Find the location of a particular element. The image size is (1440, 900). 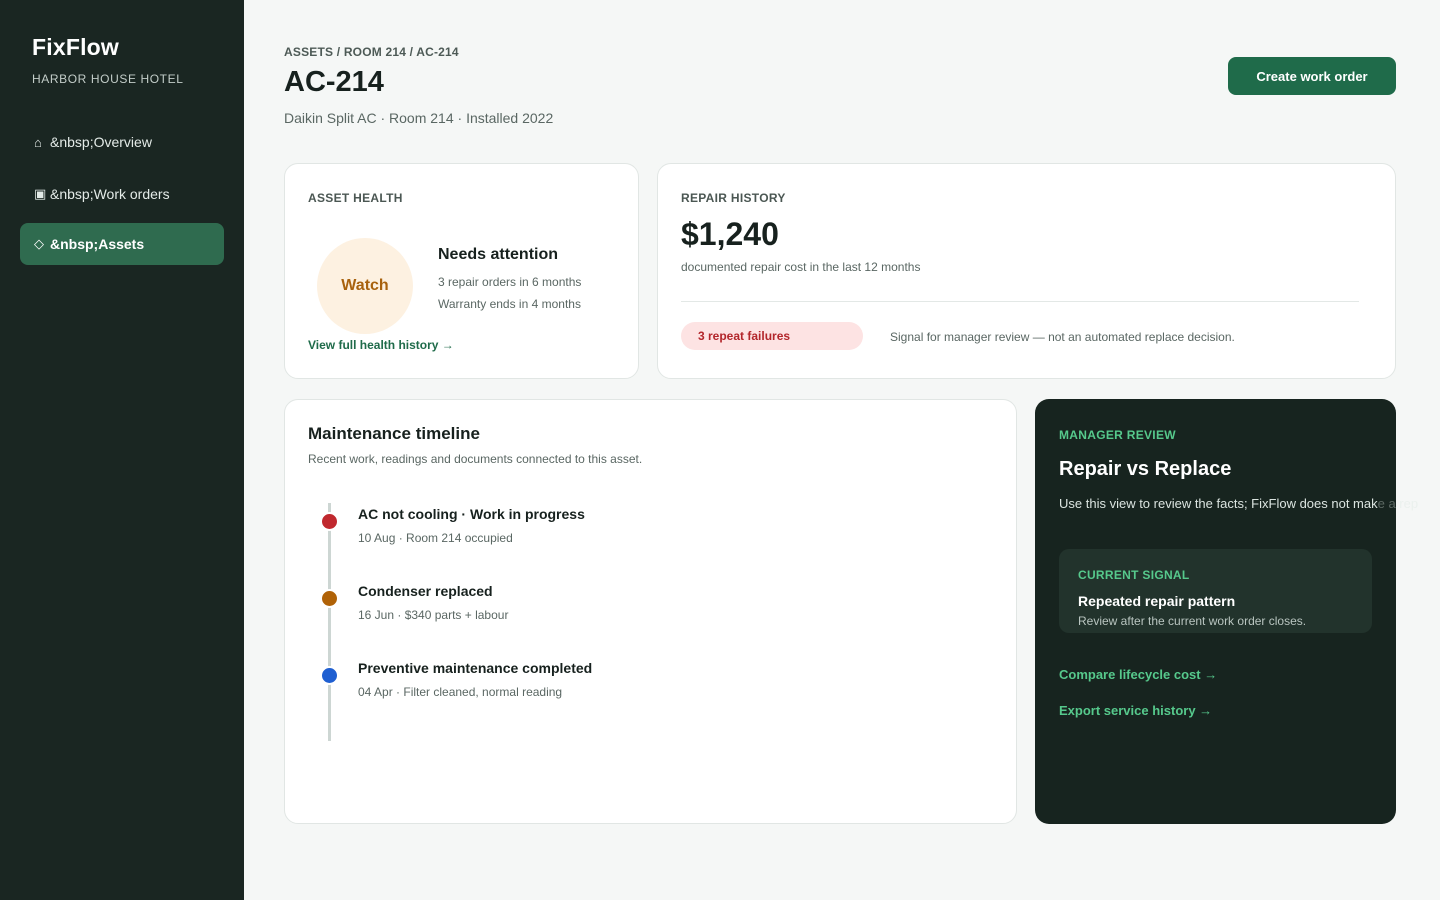

review-label: MANAGER REVIEW is located at coordinates (1117, 435).